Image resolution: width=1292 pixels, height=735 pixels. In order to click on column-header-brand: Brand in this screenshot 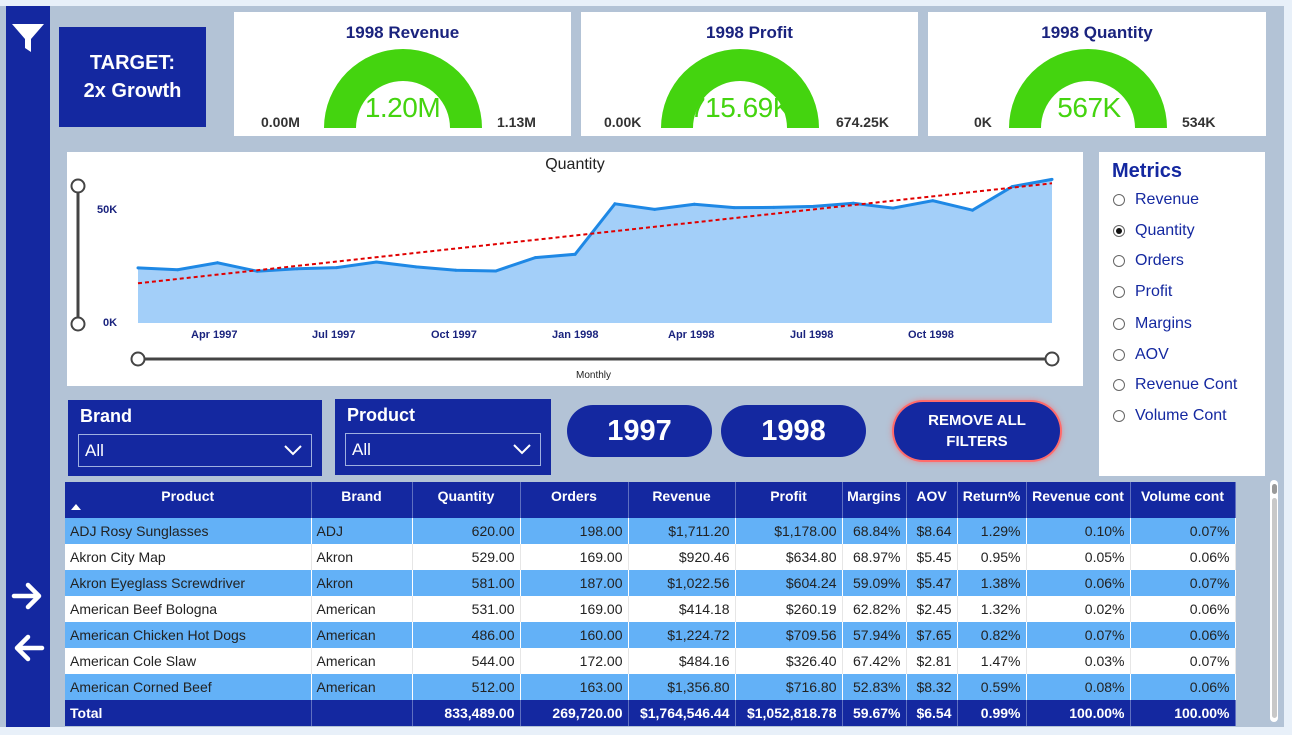, I will do `click(362, 500)`.